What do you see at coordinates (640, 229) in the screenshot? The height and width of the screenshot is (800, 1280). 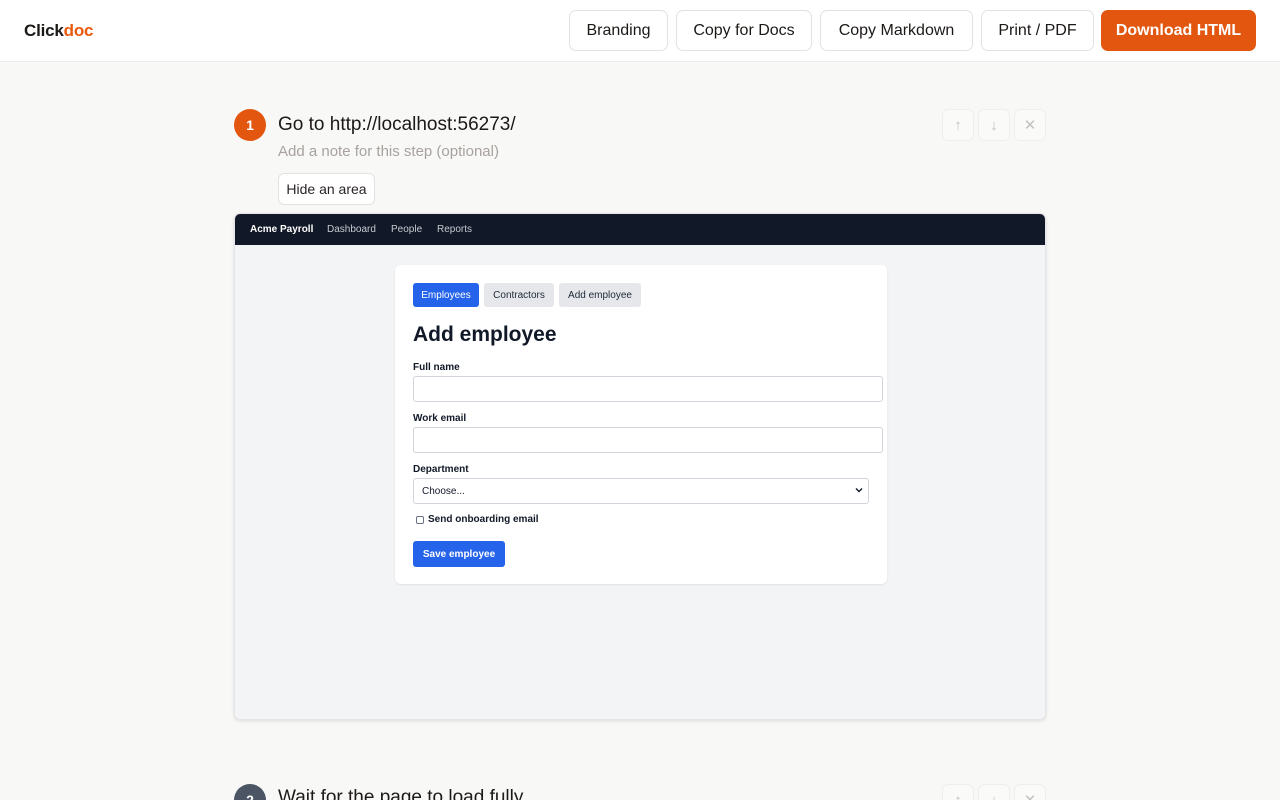 I see `app-navbar: Acme Payroll Dashboard People Reports` at bounding box center [640, 229].